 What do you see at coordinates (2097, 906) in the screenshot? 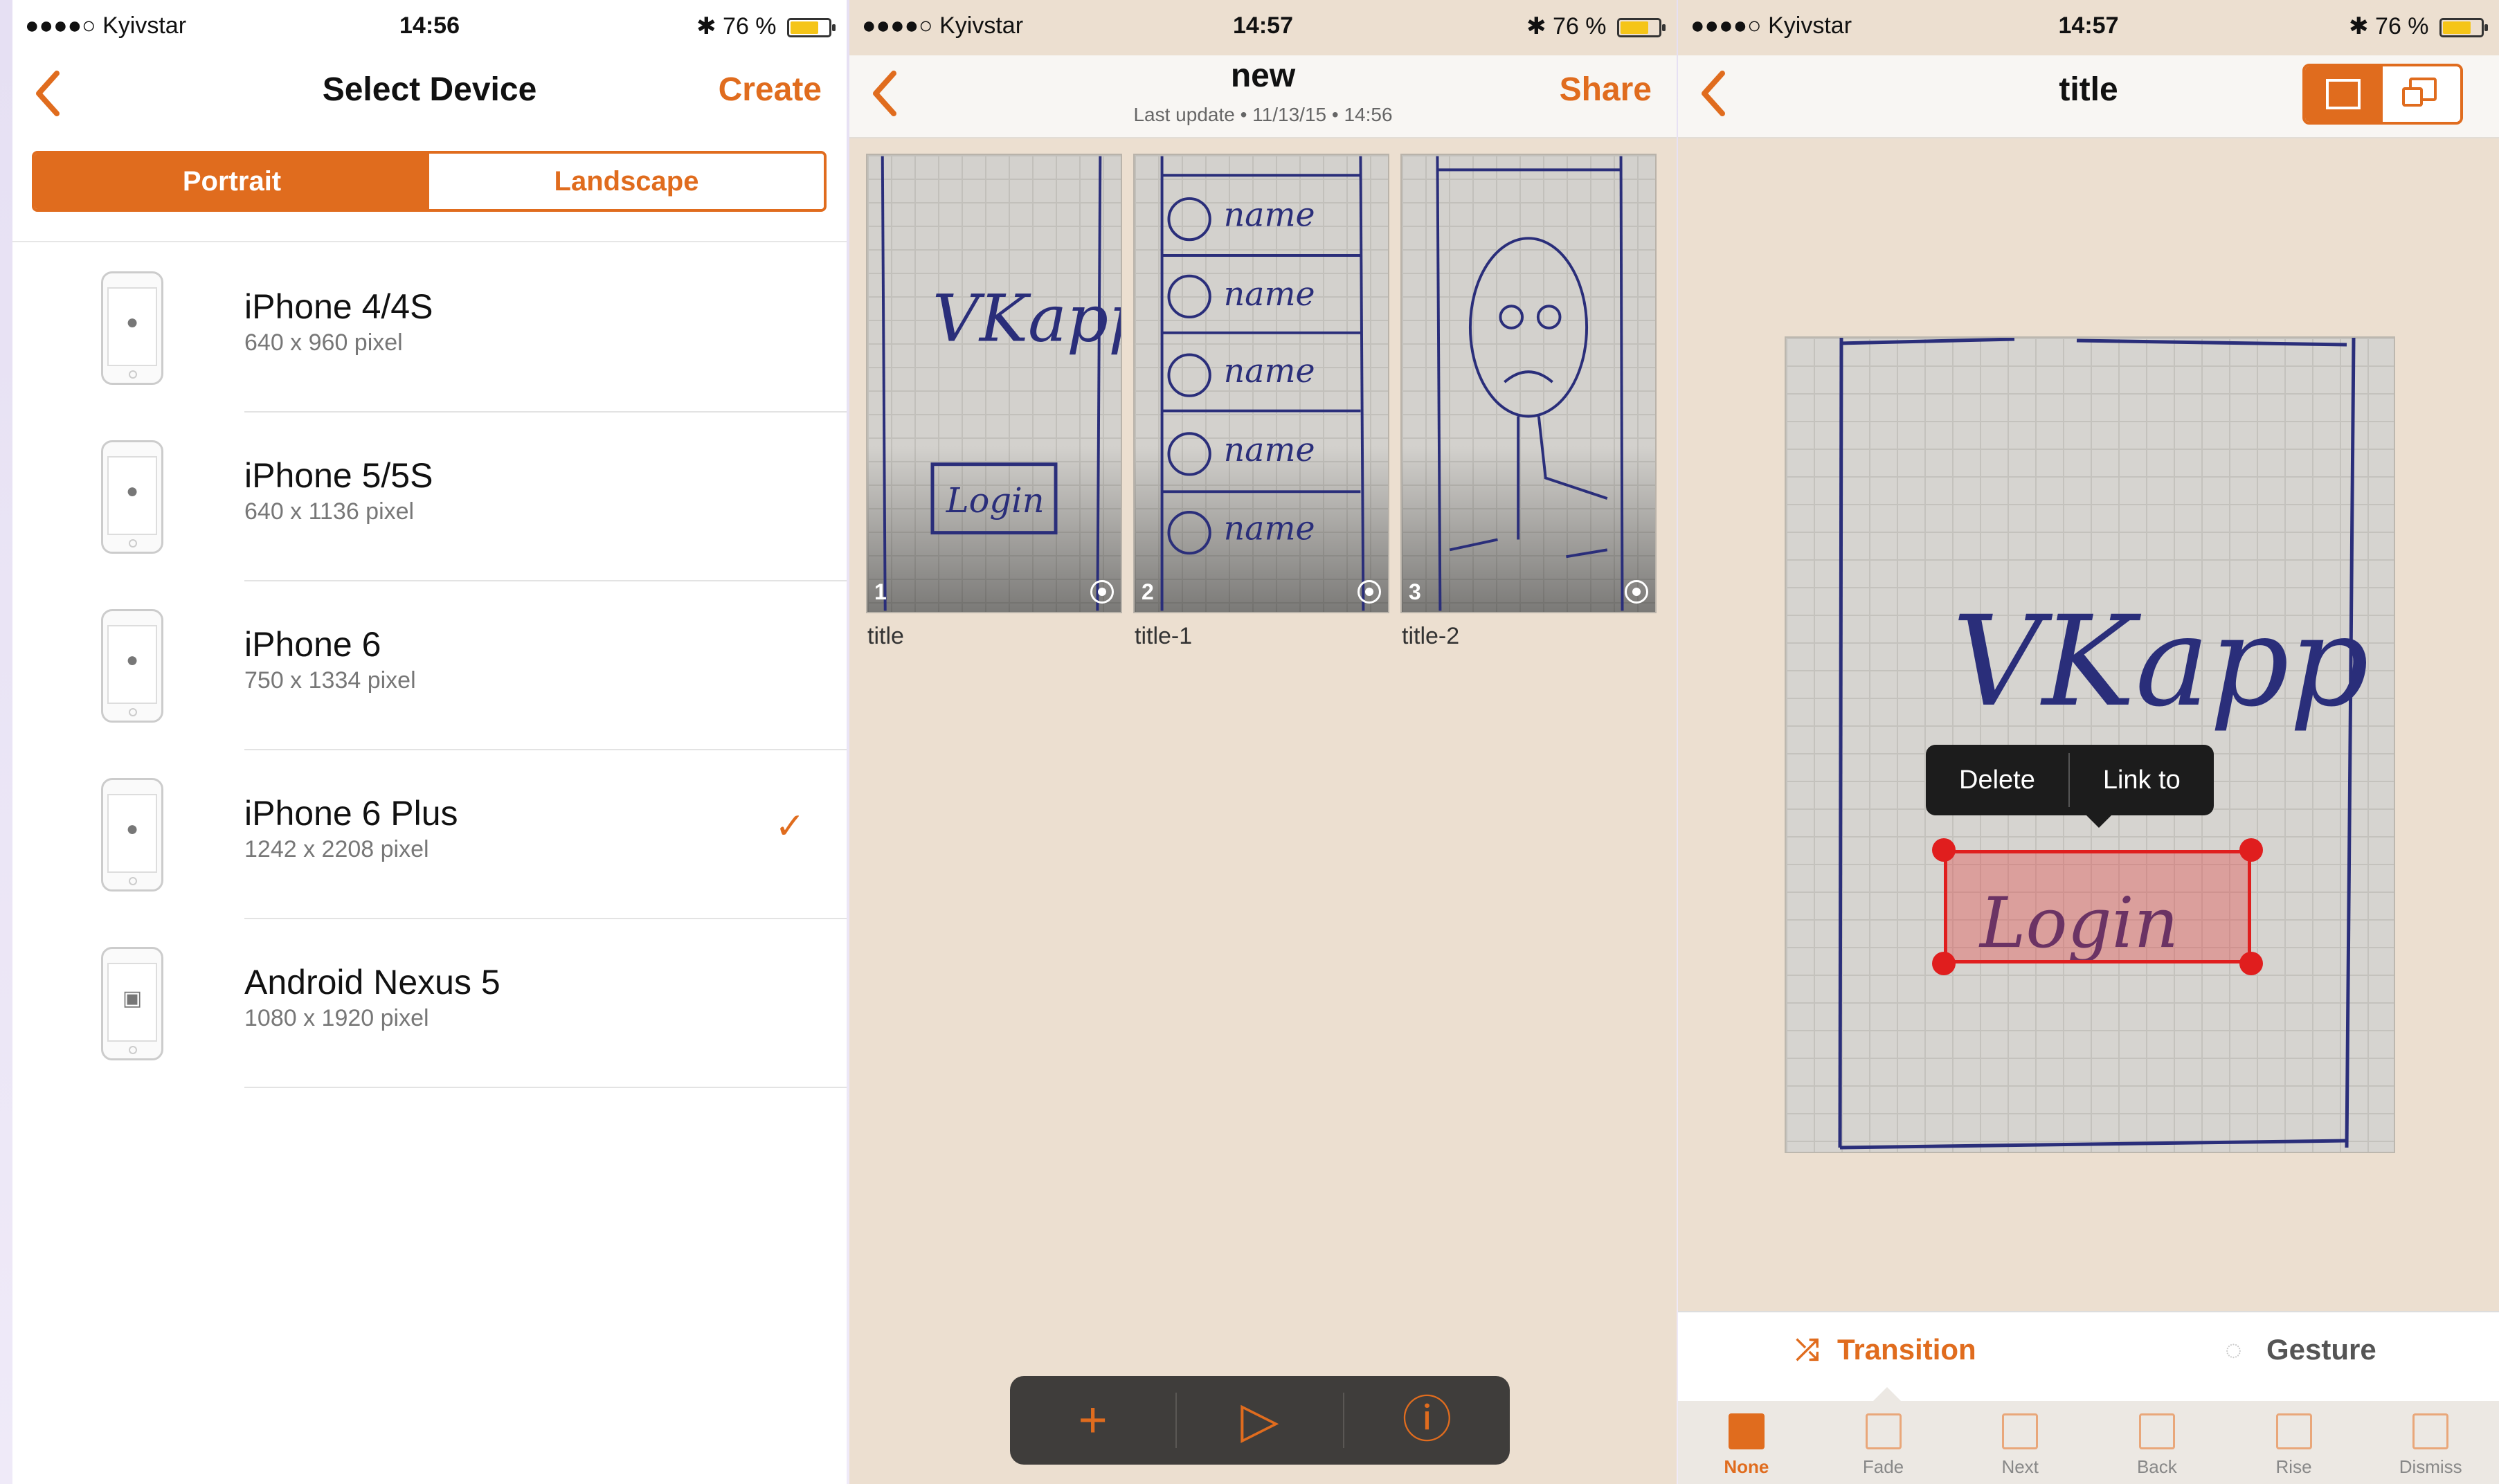
I see `hotspot-area` at bounding box center [2097, 906].